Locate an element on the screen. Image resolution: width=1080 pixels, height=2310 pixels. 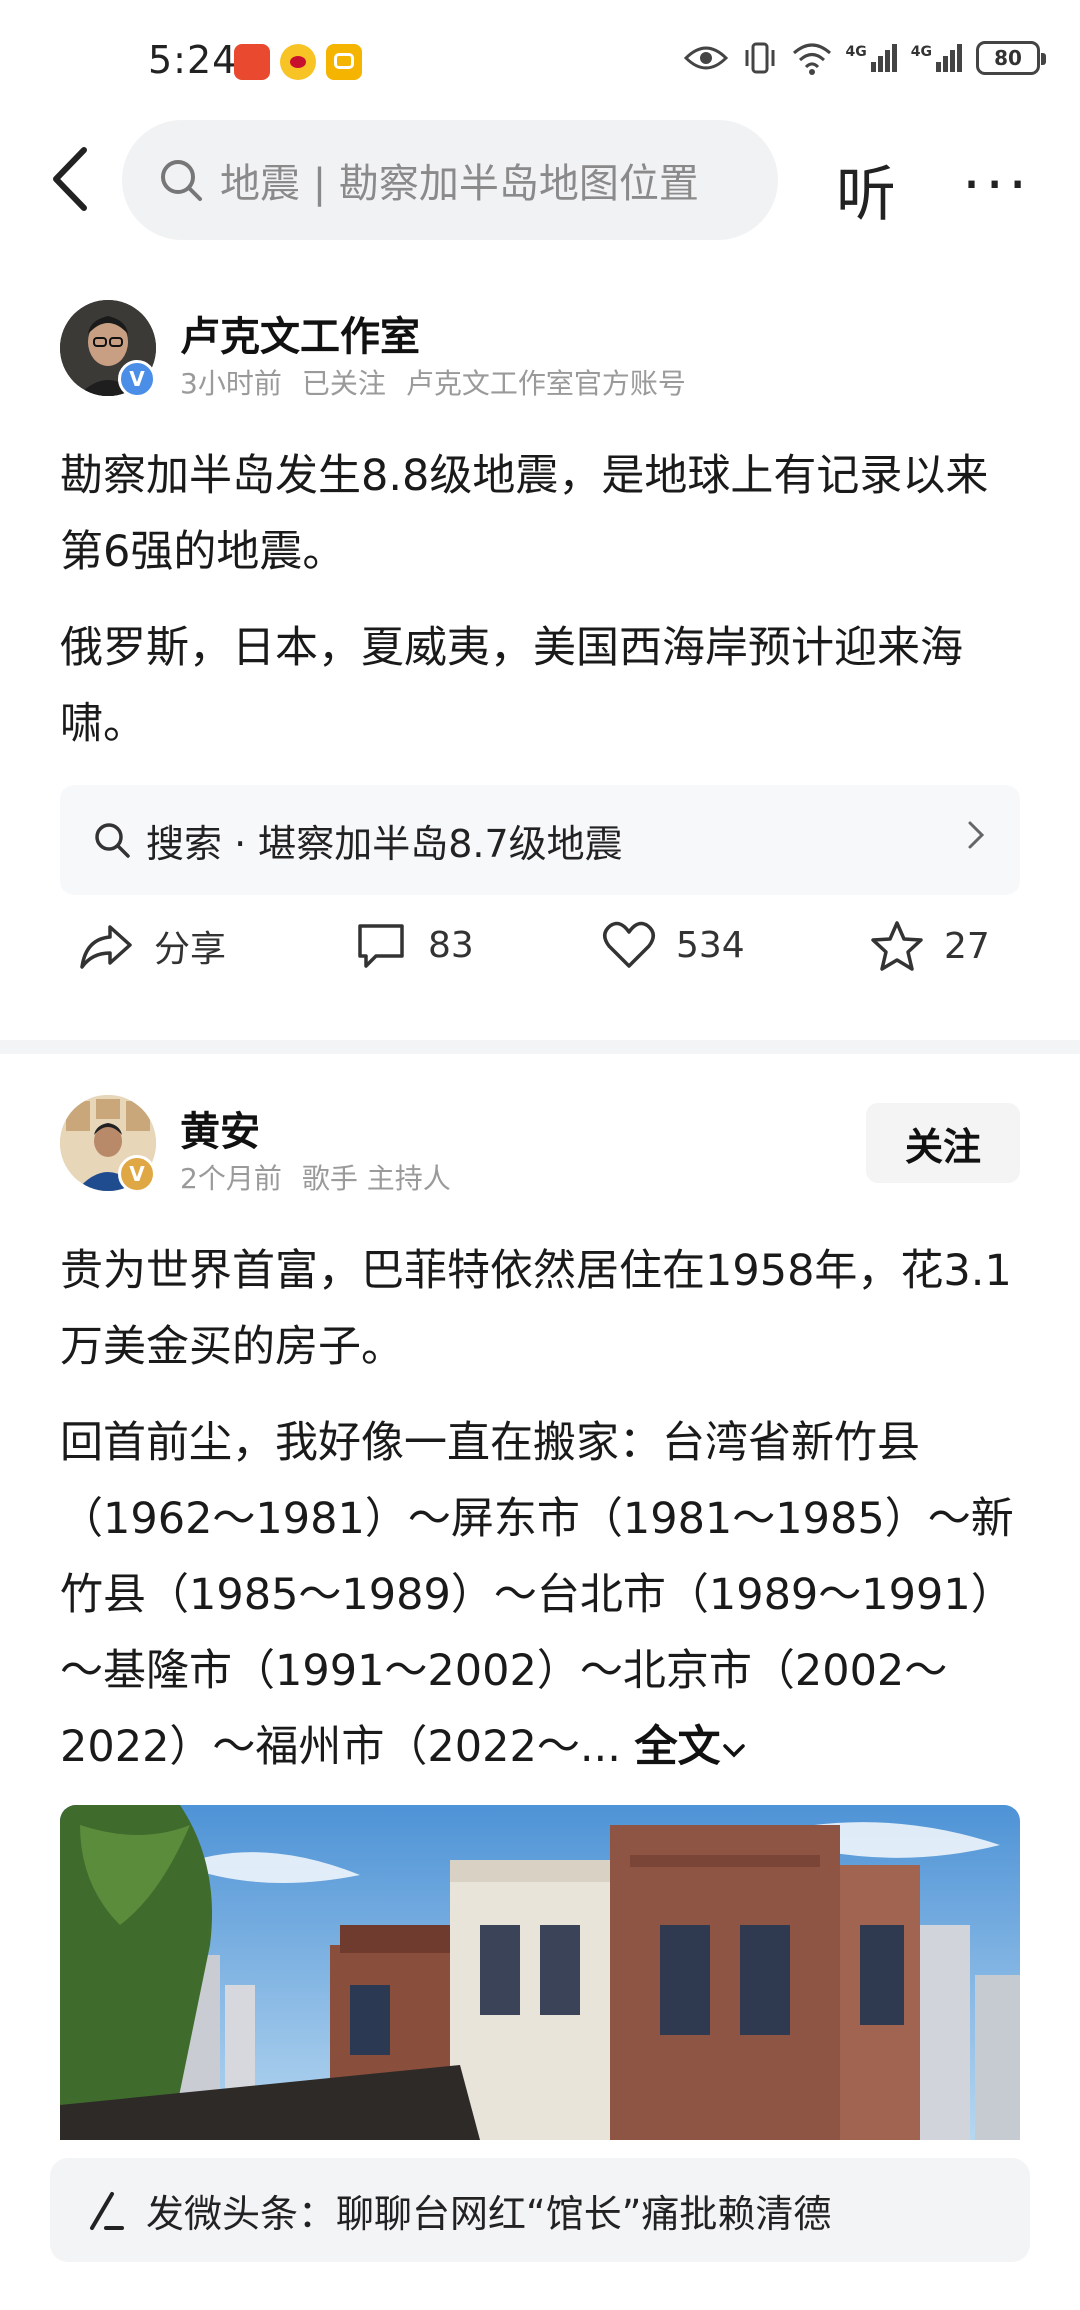
wifi-icon is located at coordinates (811, 59).